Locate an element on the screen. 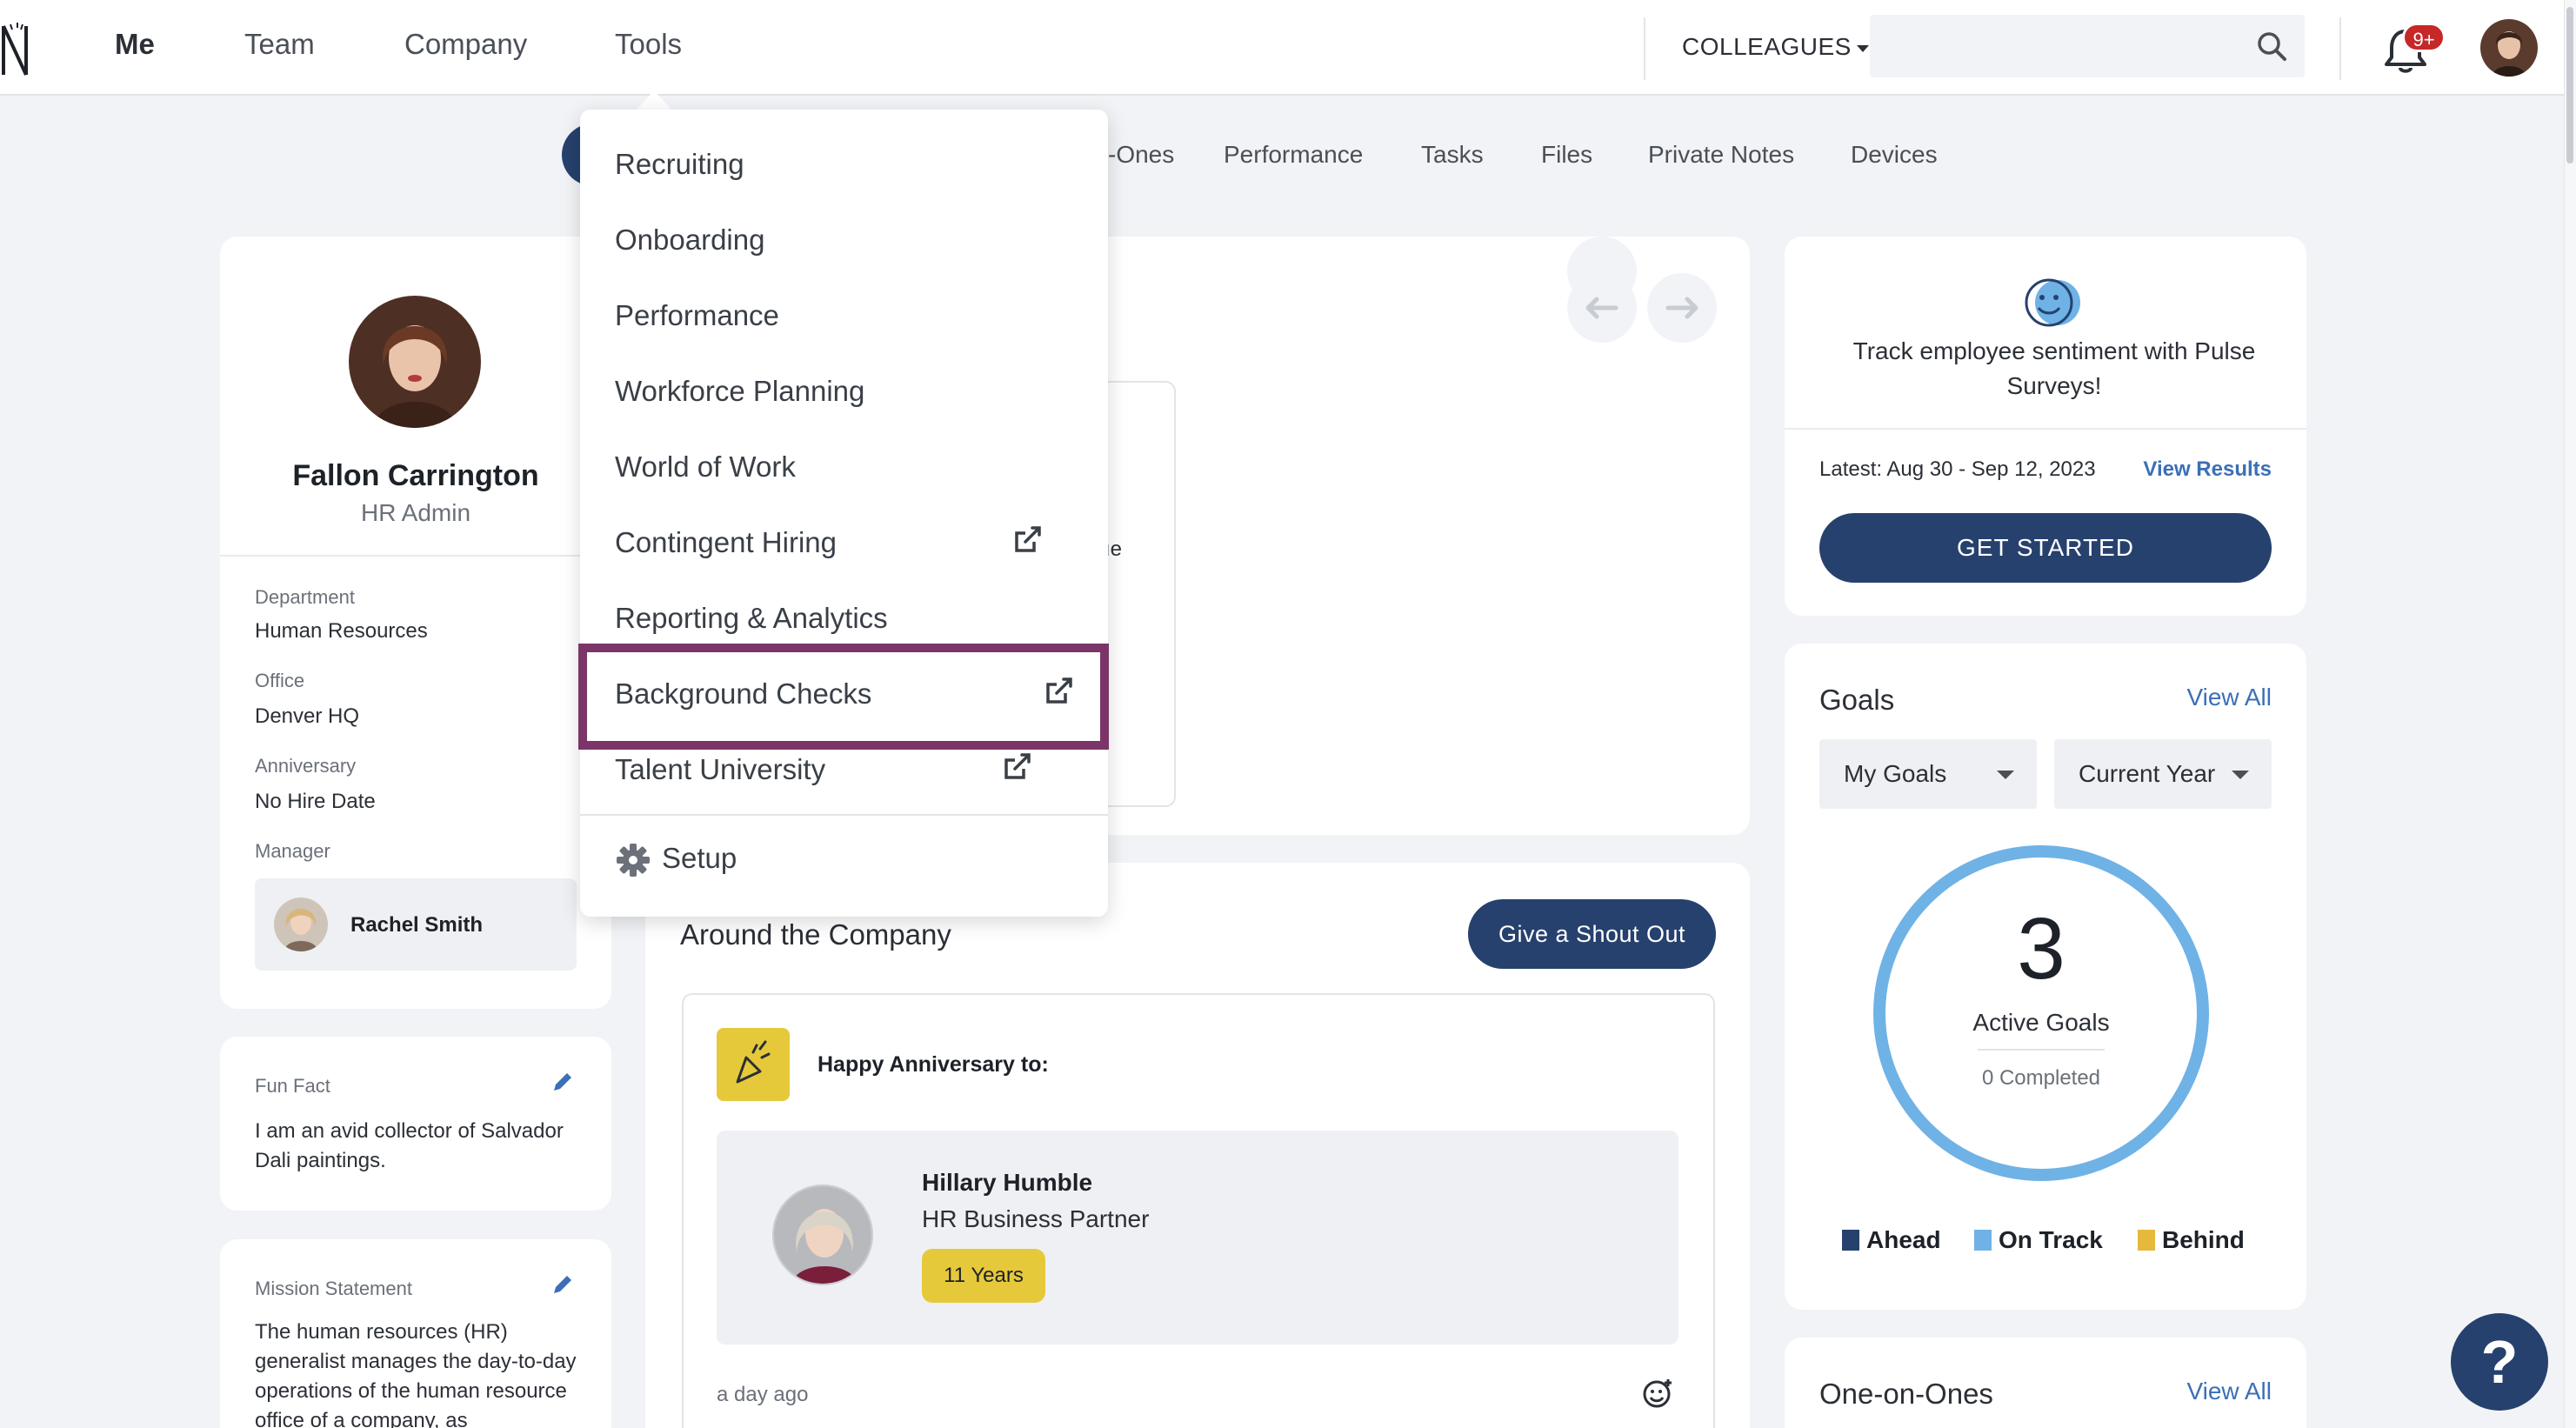 The height and width of the screenshot is (1428, 2576). anniversary-label: Anniversary is located at coordinates (306, 766).